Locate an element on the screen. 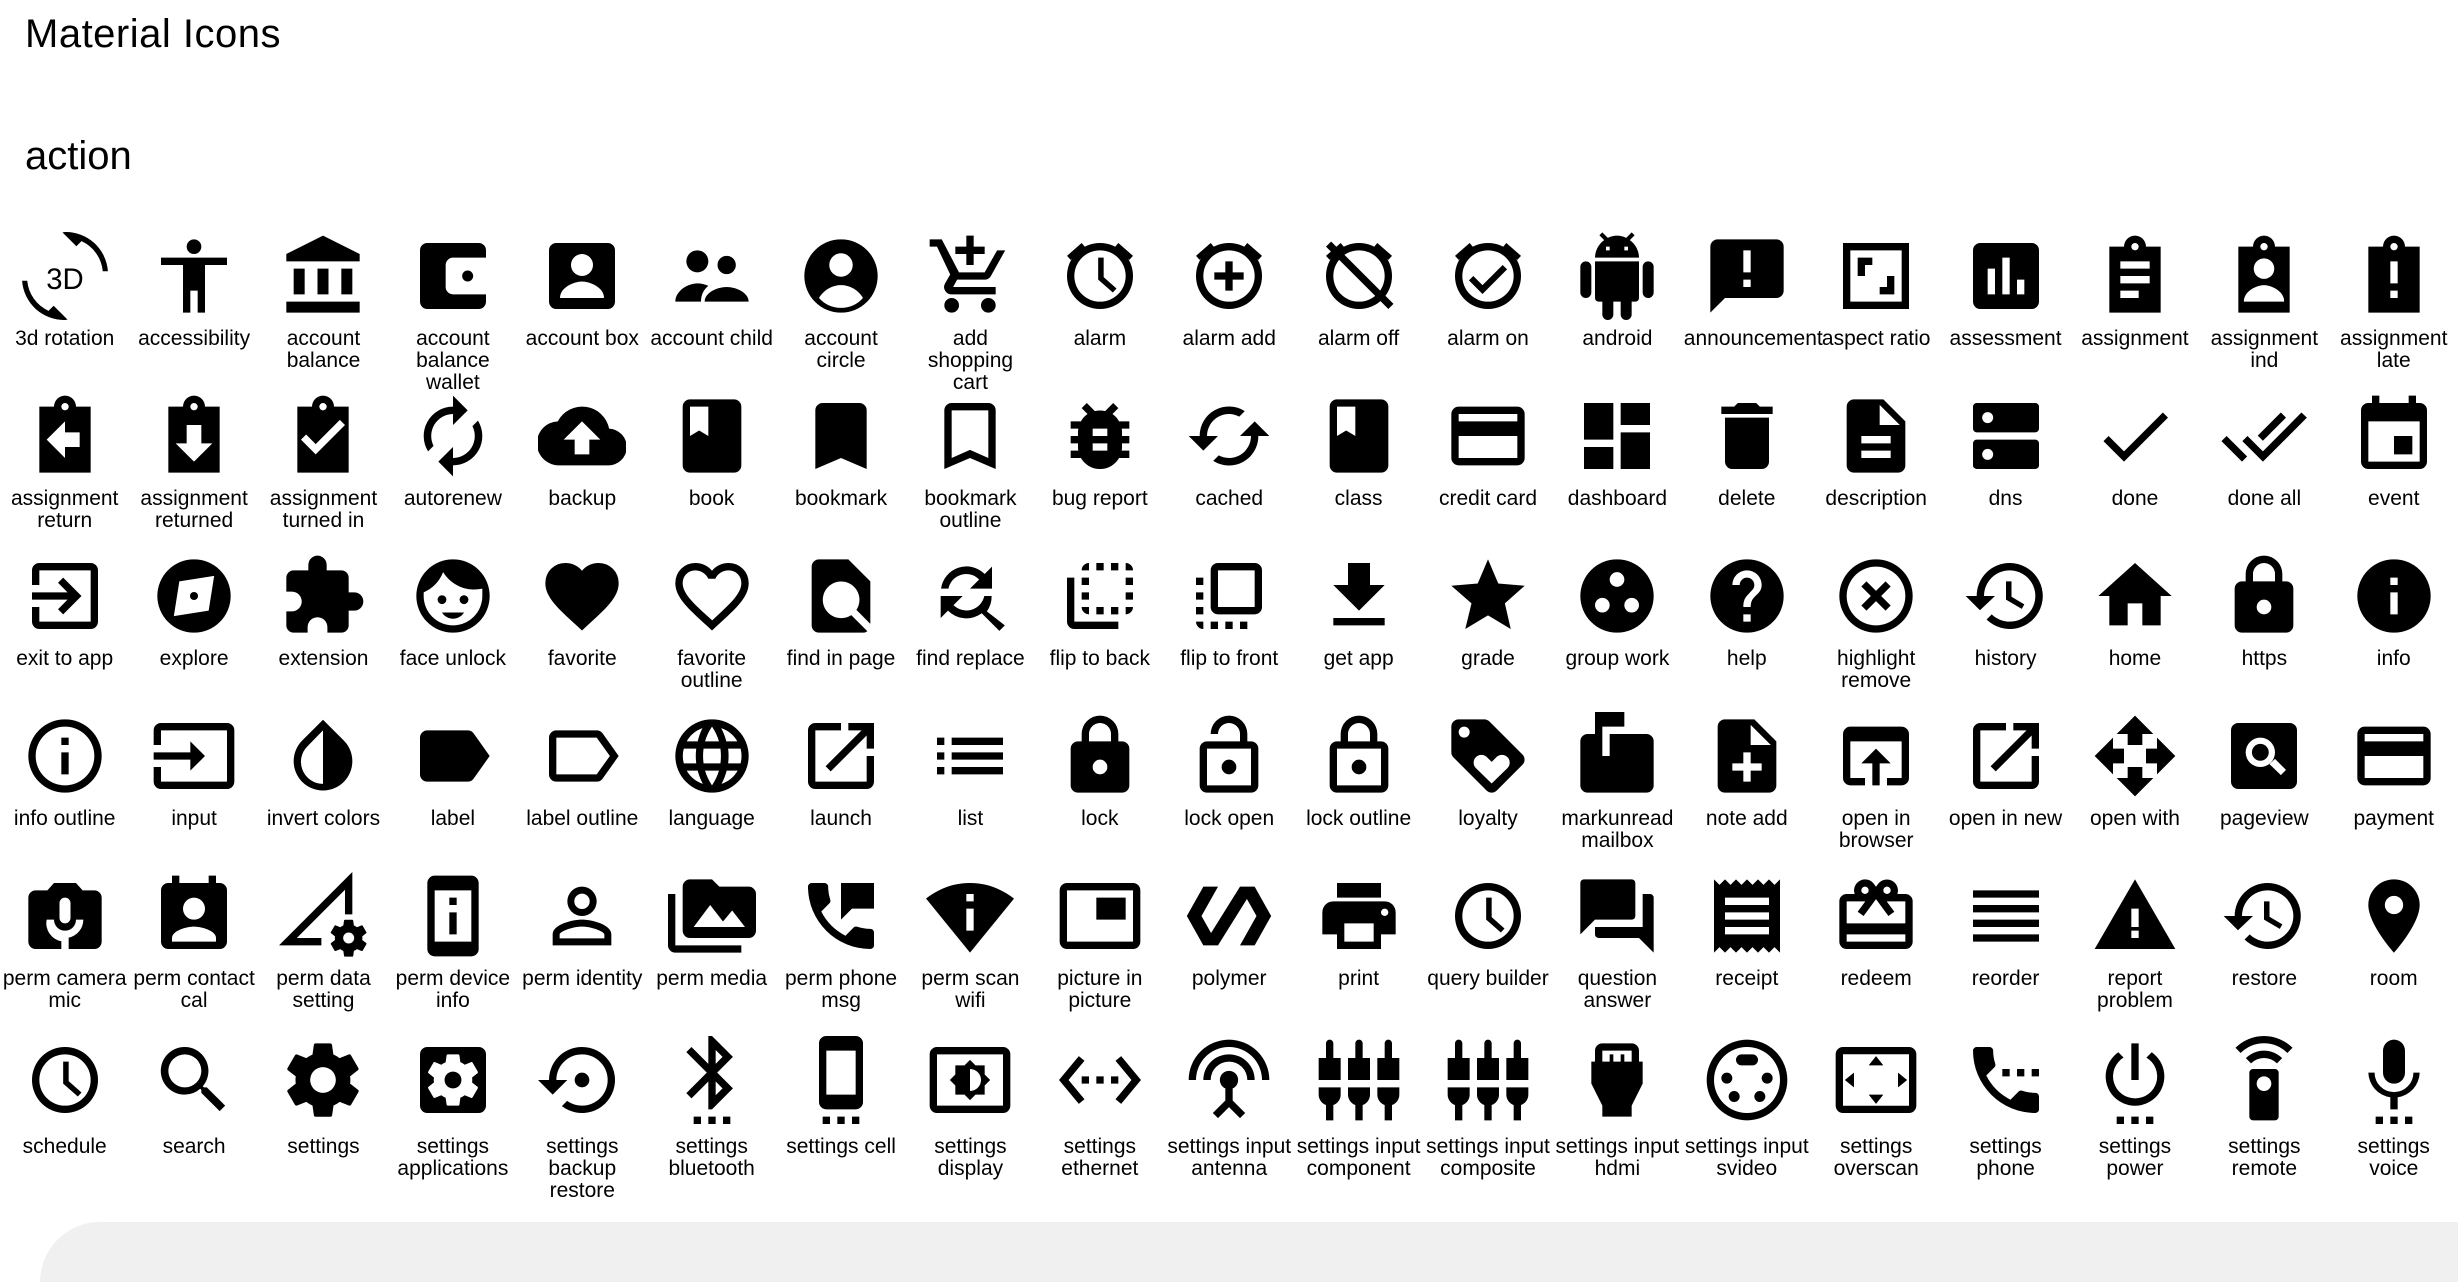 The height and width of the screenshot is (1282, 2458). icon-tile-settings-input-component: settings input component is located at coordinates (1358, 1122).